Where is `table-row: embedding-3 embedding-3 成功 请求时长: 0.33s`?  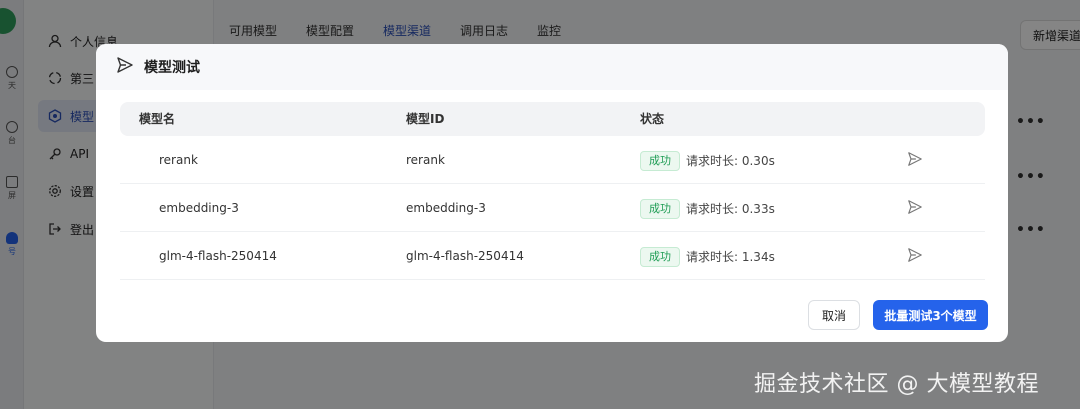 table-row: embedding-3 embedding-3 成功 请求时长: 0.33s is located at coordinates (552, 208).